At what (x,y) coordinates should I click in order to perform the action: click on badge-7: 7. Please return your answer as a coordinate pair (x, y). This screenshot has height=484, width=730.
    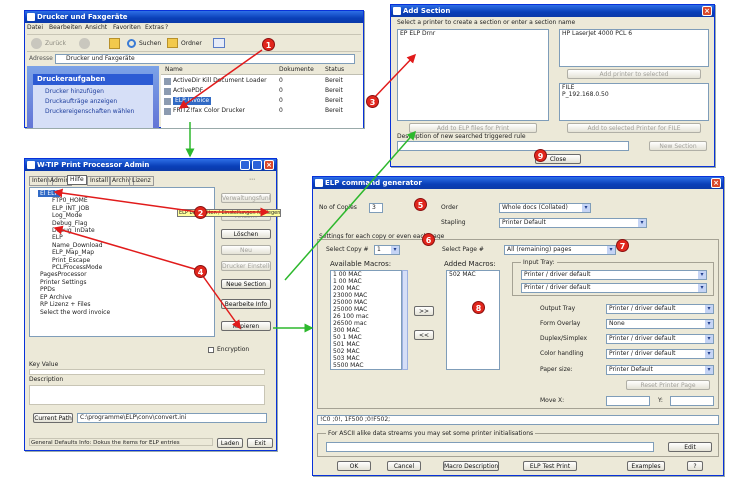
    Looking at the image, I should click on (622, 245).